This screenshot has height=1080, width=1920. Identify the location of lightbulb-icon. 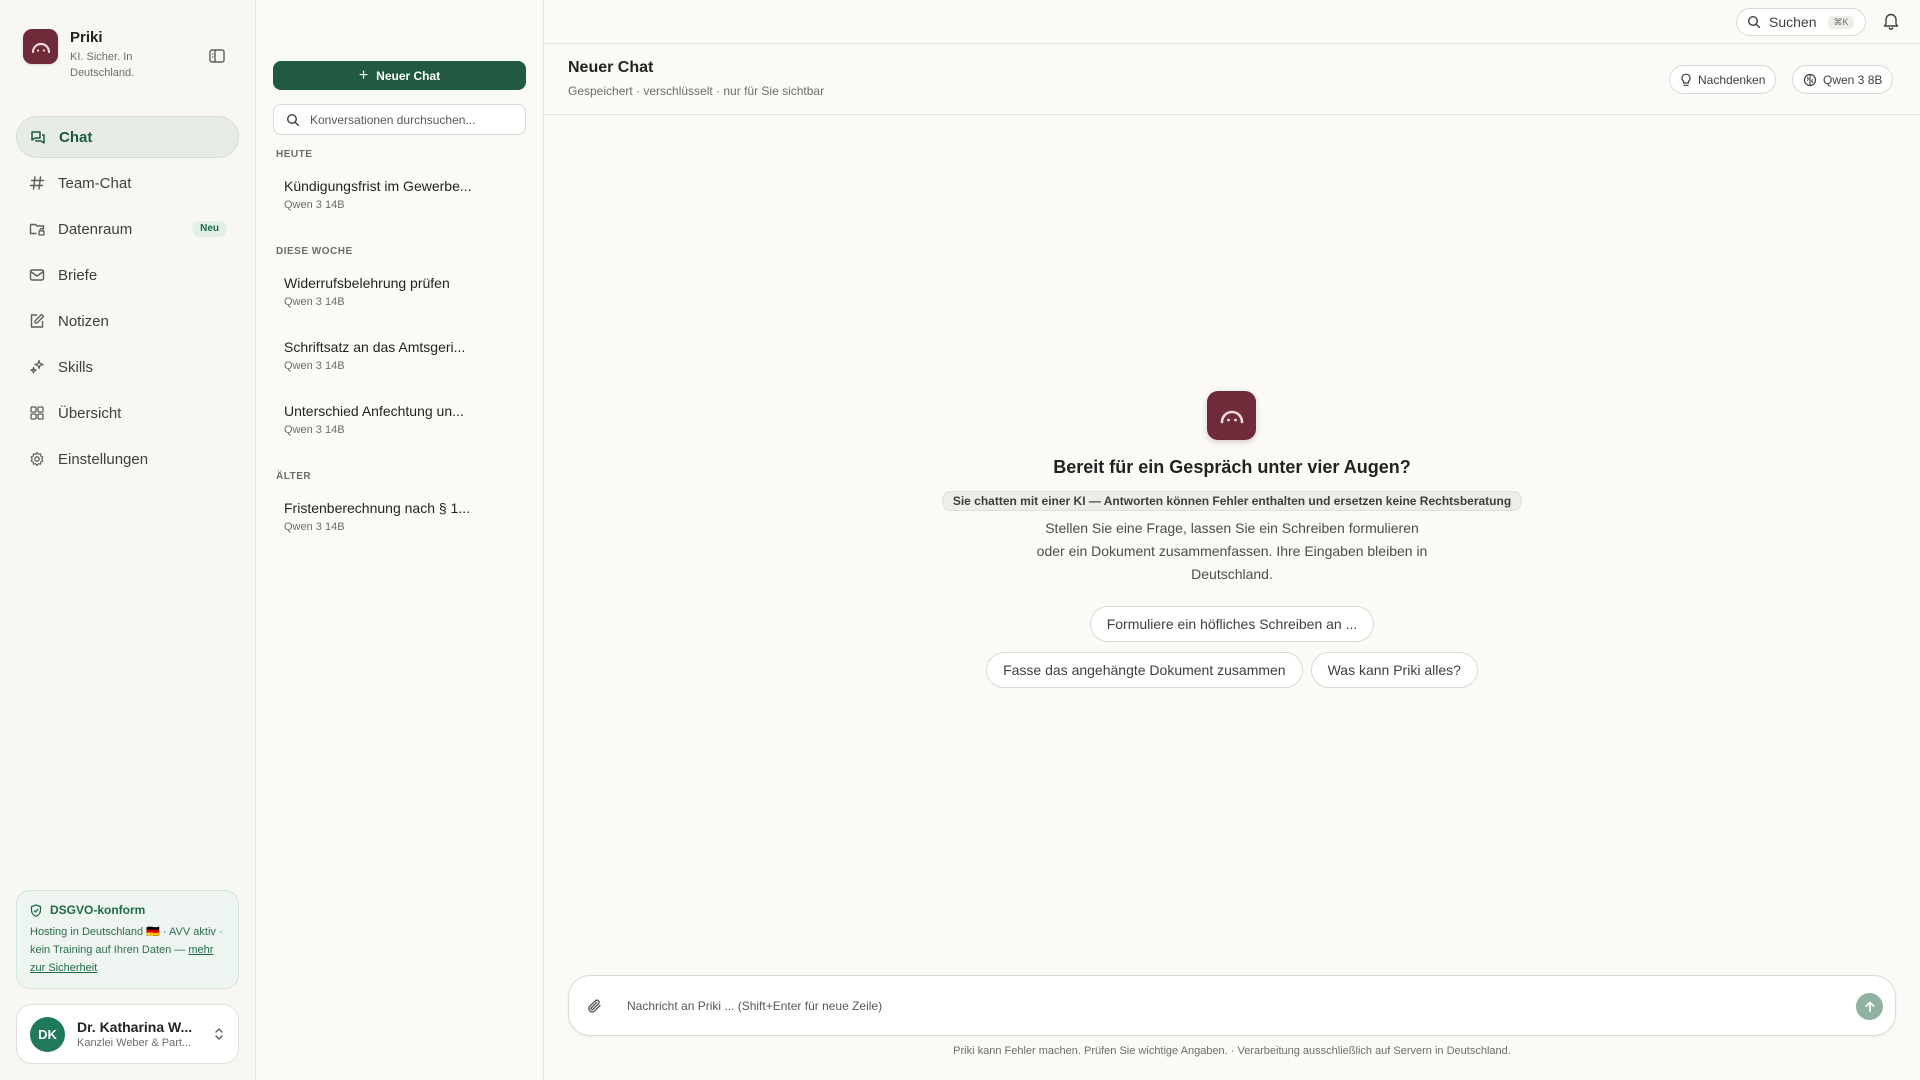
(1686, 80).